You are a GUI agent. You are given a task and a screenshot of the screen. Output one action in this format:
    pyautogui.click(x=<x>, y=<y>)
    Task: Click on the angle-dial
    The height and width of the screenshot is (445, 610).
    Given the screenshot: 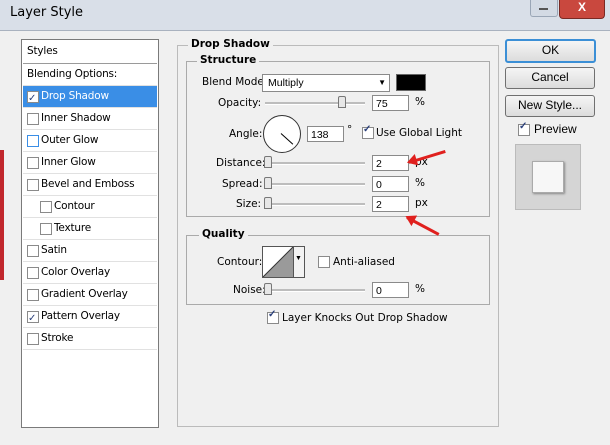 What is the action you would take?
    pyautogui.click(x=282, y=134)
    